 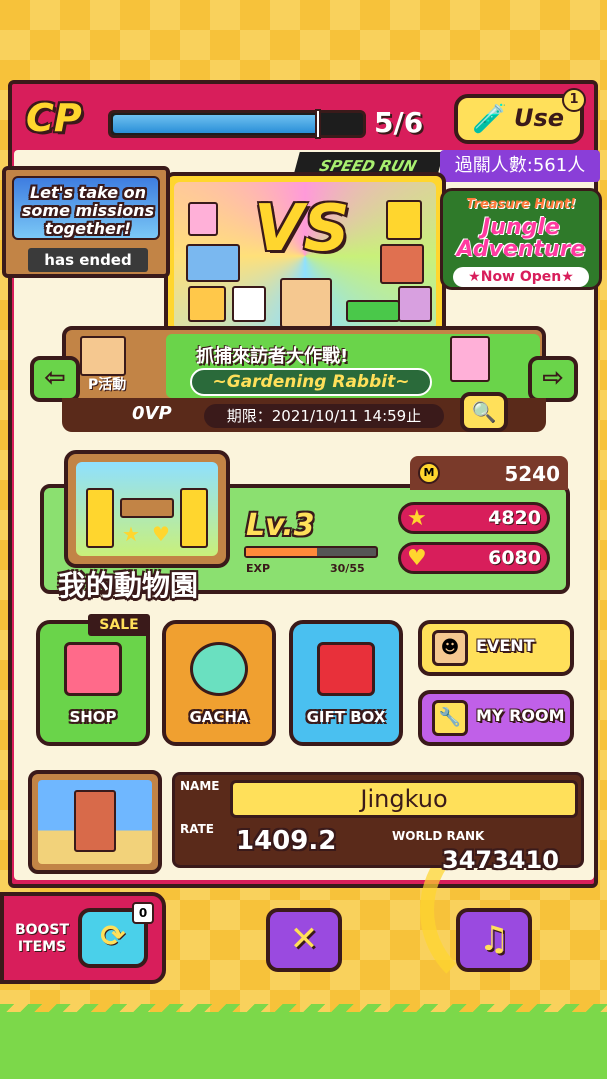 What do you see at coordinates (399, 122) in the screenshot?
I see `cp-count: 5/6` at bounding box center [399, 122].